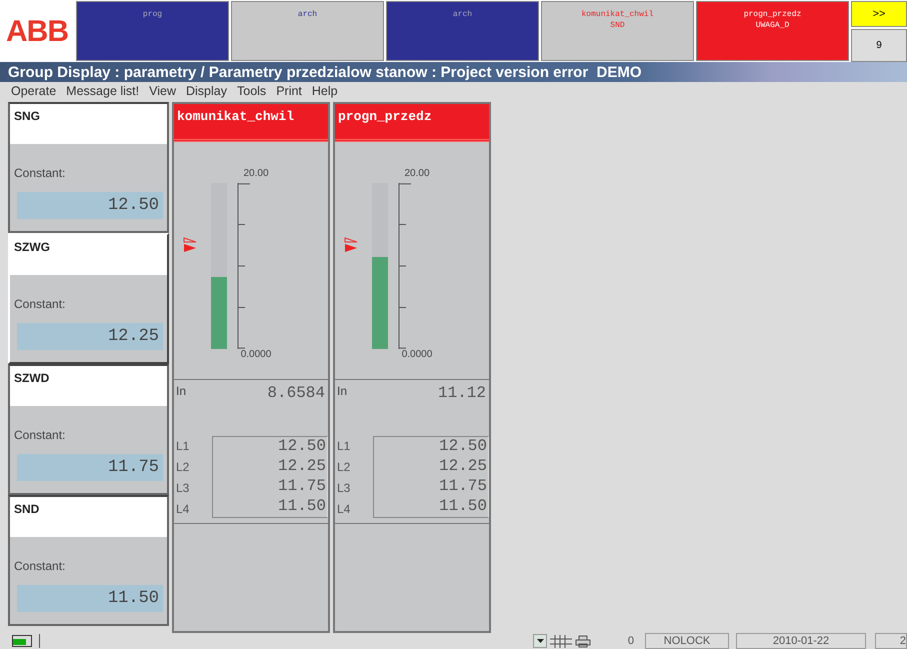 The width and height of the screenshot is (907, 649). Describe the element at coordinates (88, 429) in the screenshot. I see `parameter-card: SZWD Constant: 11.75` at that location.